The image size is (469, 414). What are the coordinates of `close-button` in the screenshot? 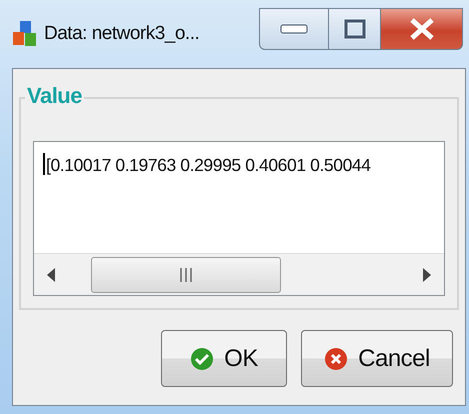 It's located at (422, 29).